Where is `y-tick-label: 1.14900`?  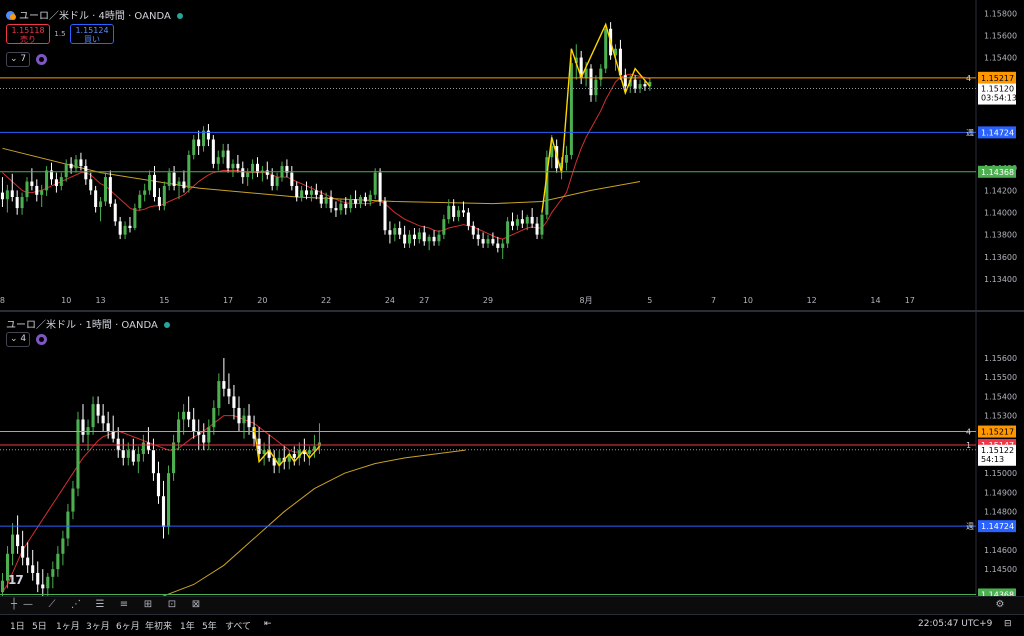
y-tick-label: 1.14900 is located at coordinates (1000, 492).